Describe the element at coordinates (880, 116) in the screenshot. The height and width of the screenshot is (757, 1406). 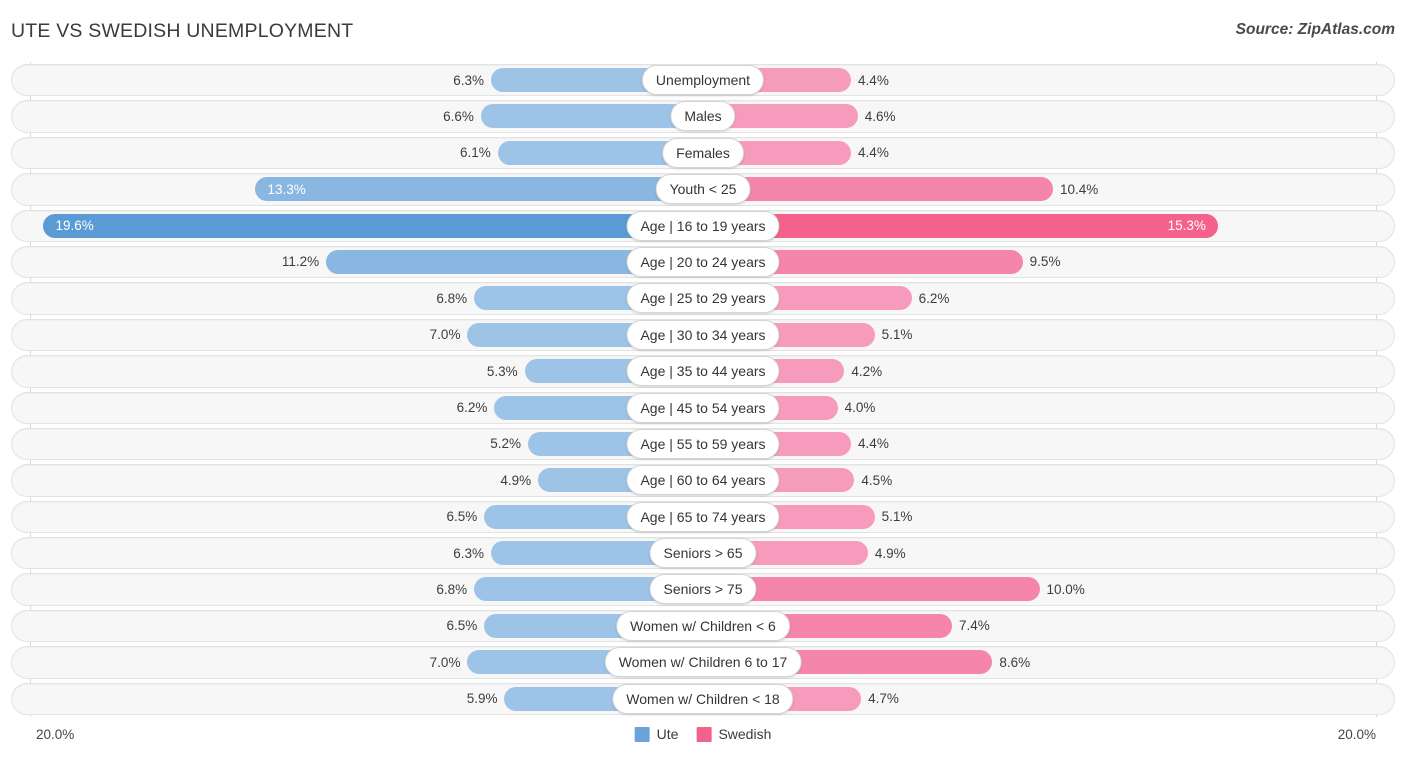
I see `value-label-swedish: 4.6%` at that location.